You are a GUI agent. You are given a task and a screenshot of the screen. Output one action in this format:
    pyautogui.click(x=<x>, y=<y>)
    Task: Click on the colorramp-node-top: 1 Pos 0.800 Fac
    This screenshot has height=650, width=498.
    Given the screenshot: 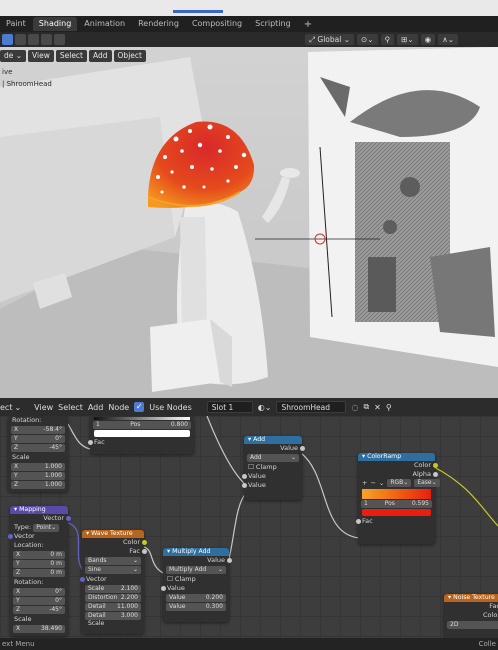 What is the action you would take?
    pyautogui.click(x=140, y=435)
    